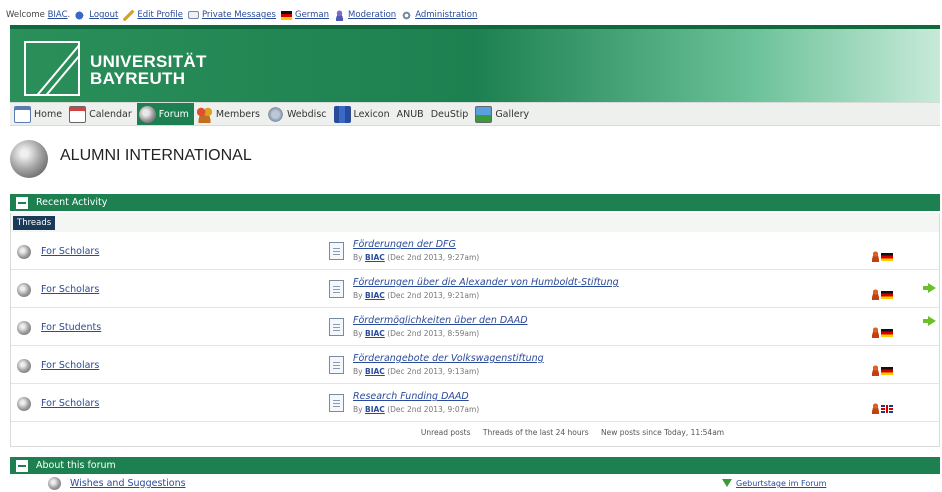  What do you see at coordinates (446, 15) in the screenshot?
I see `administration-label: Administration` at bounding box center [446, 15].